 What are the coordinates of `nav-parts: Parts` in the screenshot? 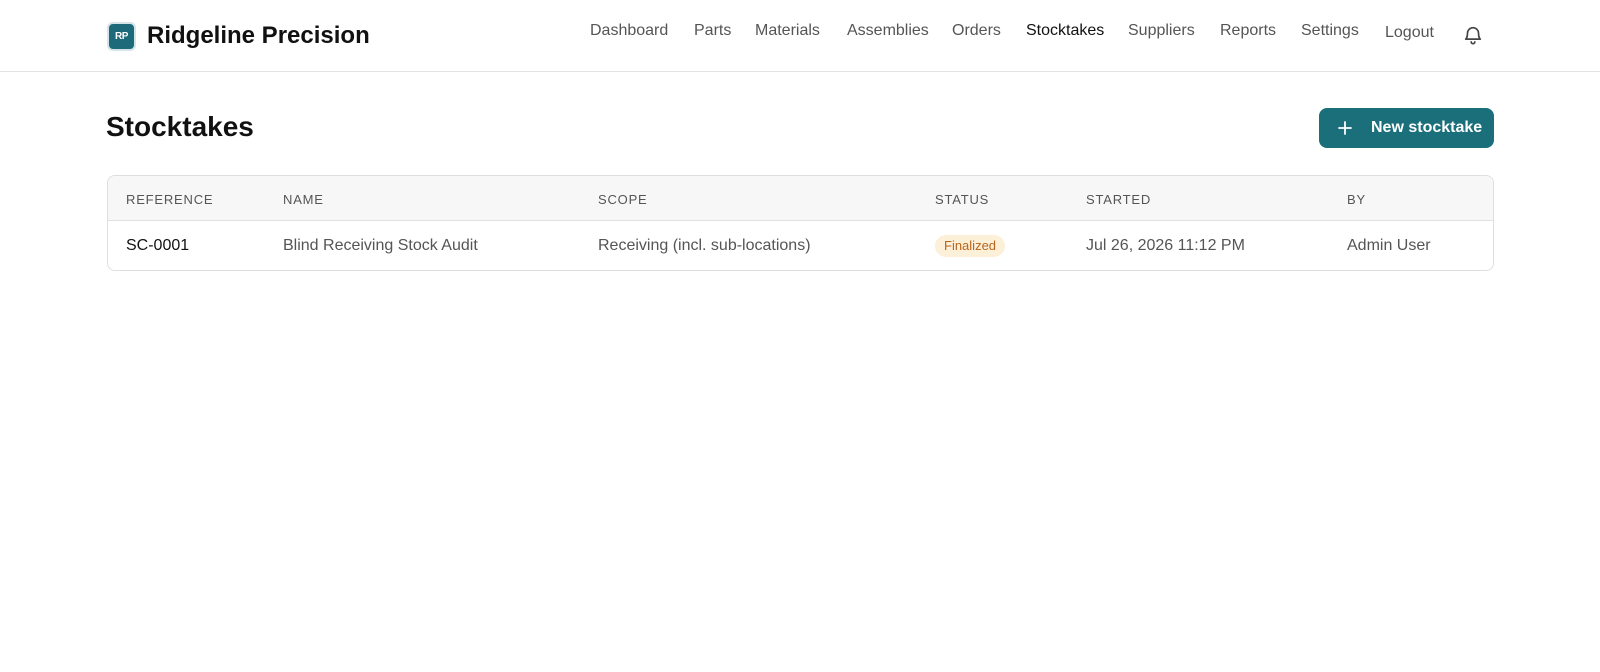 It's located at (712, 31).